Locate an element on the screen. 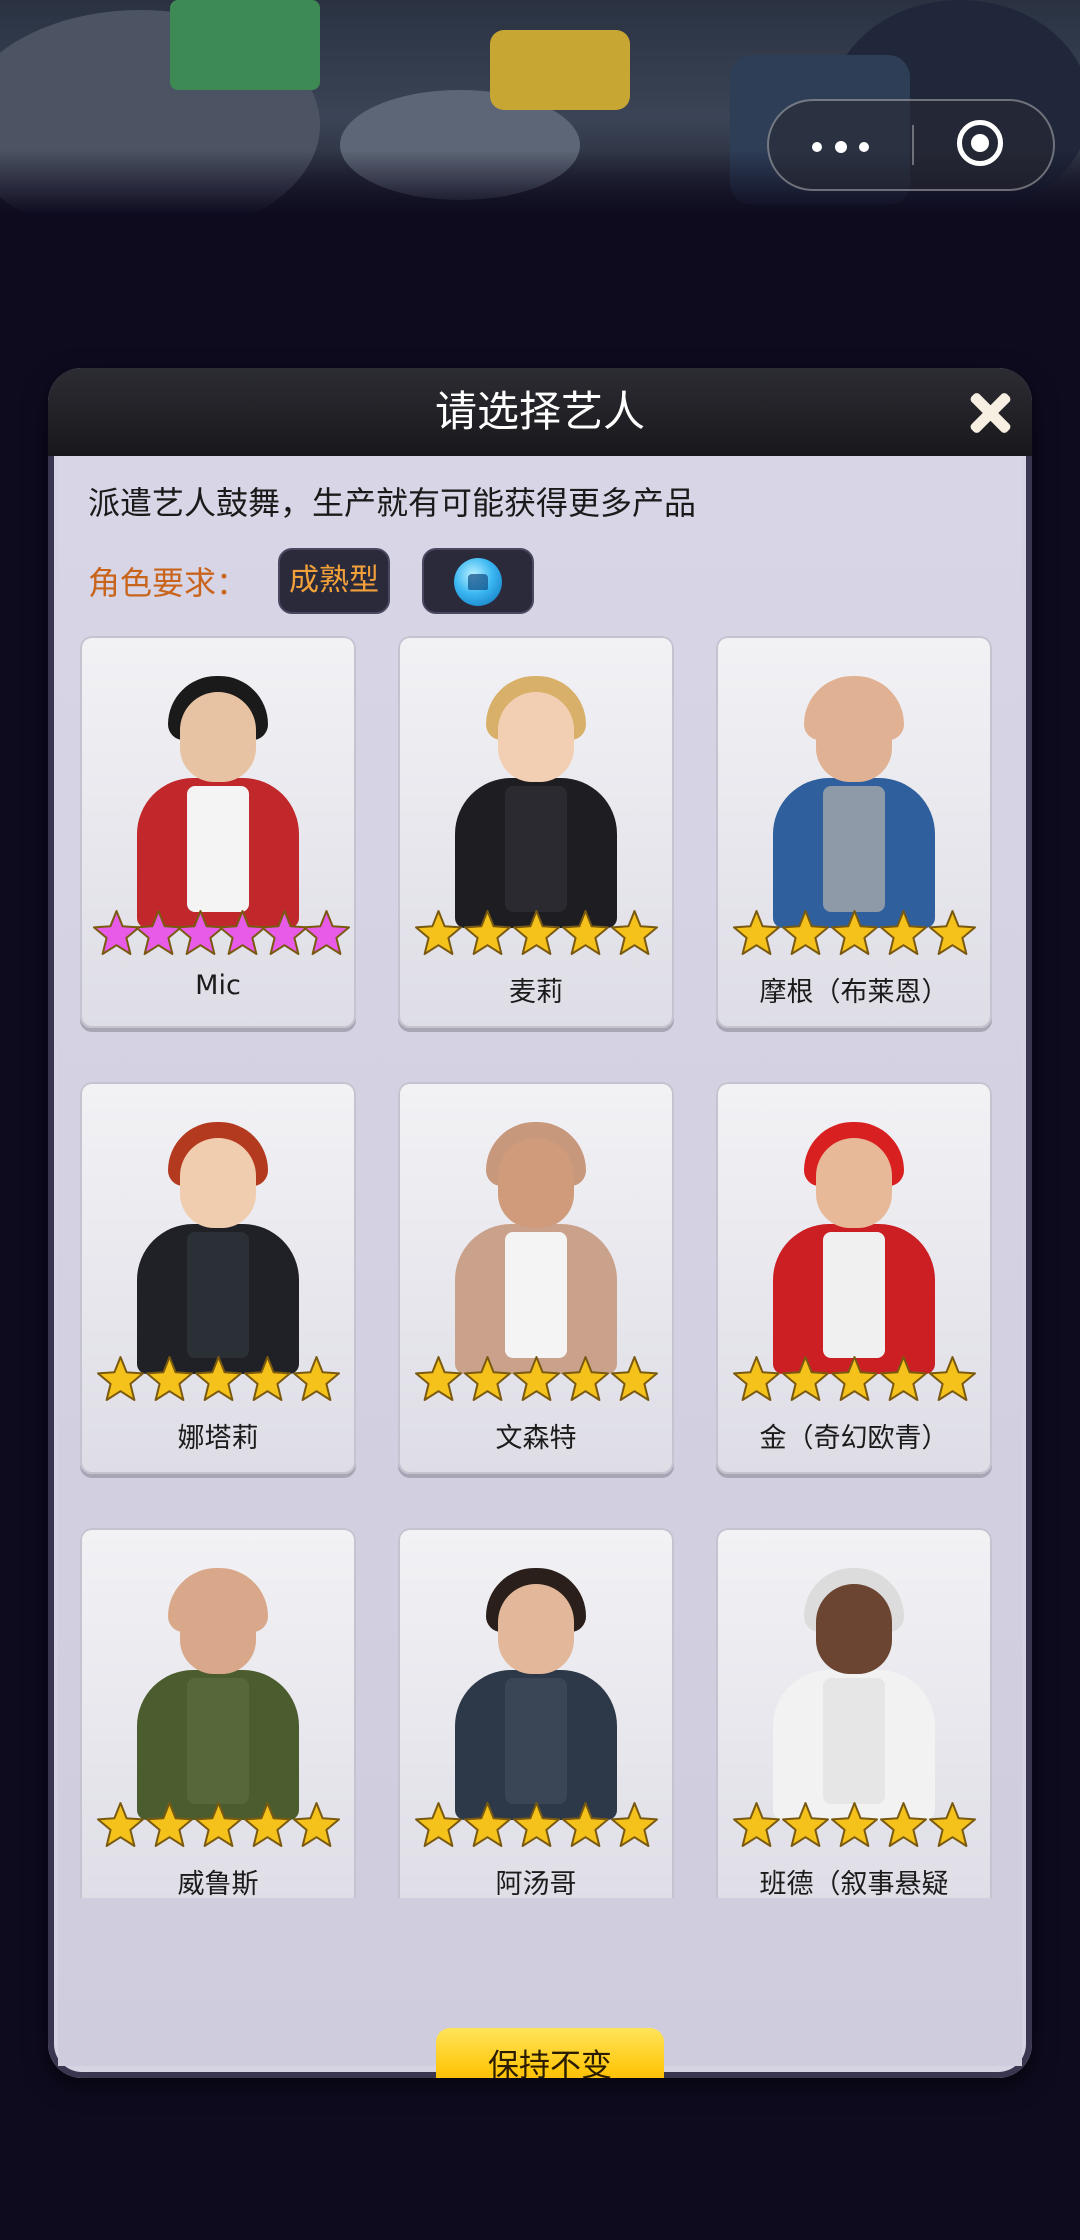  artist-card: 摩根（布莱恩） is located at coordinates (854, 832).